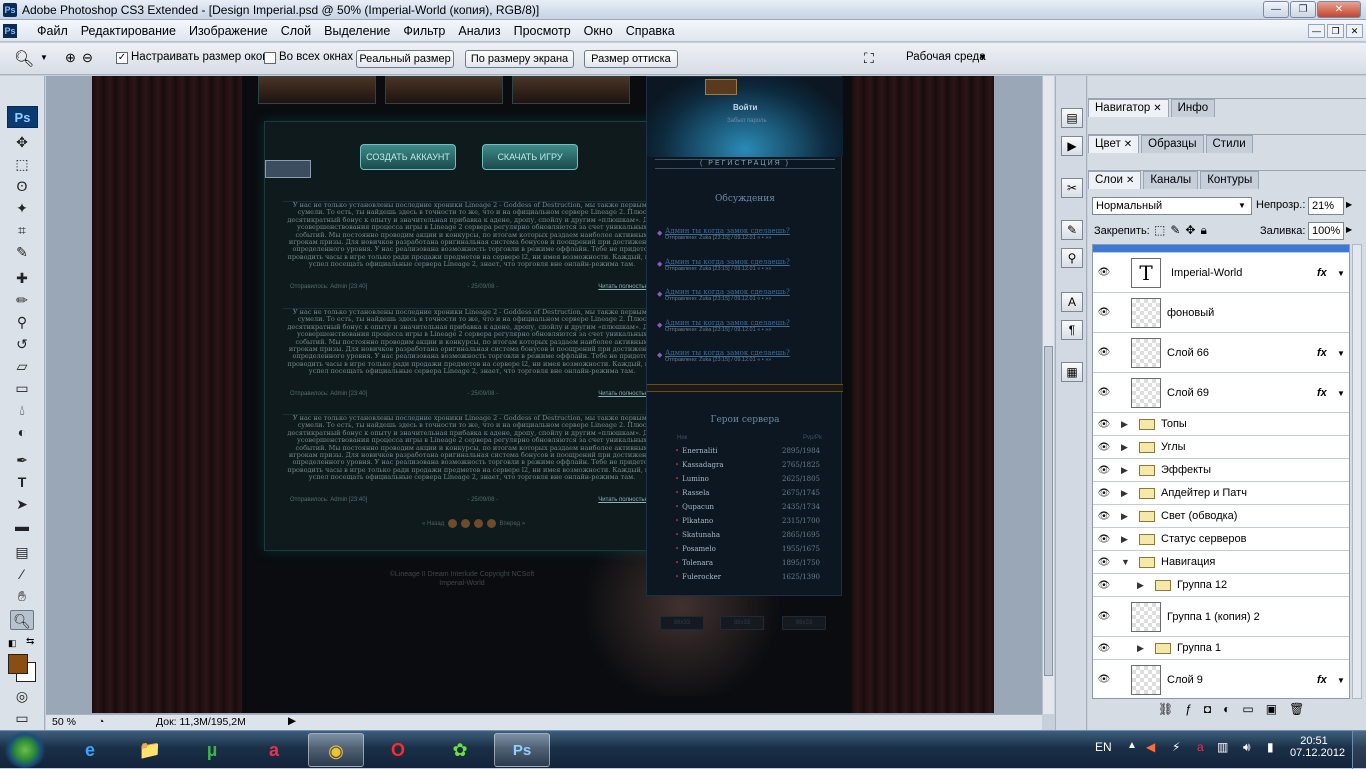 The height and width of the screenshot is (769, 1366). What do you see at coordinates (1072, 230) in the screenshot?
I see `brushes-panel-icon: ✎` at bounding box center [1072, 230].